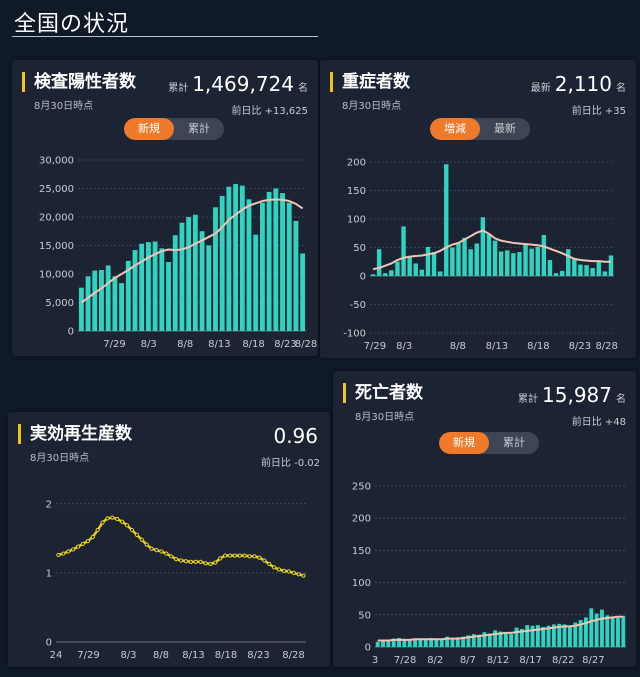 The image size is (640, 677). What do you see at coordinates (176, 580) in the screenshot?
I see `rt-chart: 0 1 2 24 7/29 8/3 8/8 8/13 8/18 8/23 8/28` at bounding box center [176, 580].